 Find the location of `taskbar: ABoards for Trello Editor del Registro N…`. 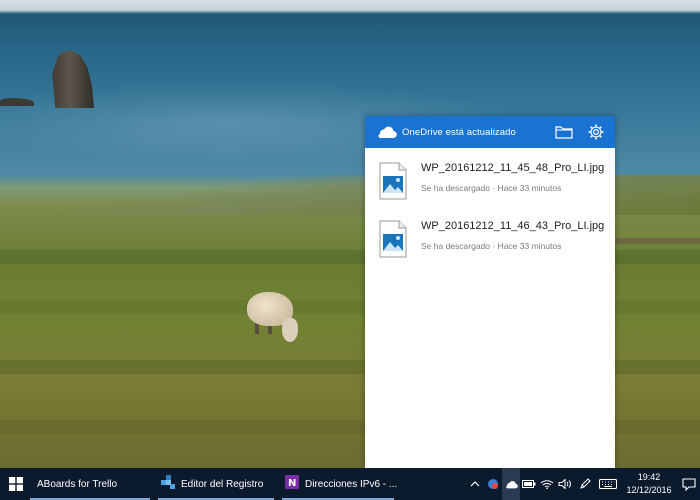

taskbar: ABoards for Trello Editor del Registro N… is located at coordinates (350, 484).